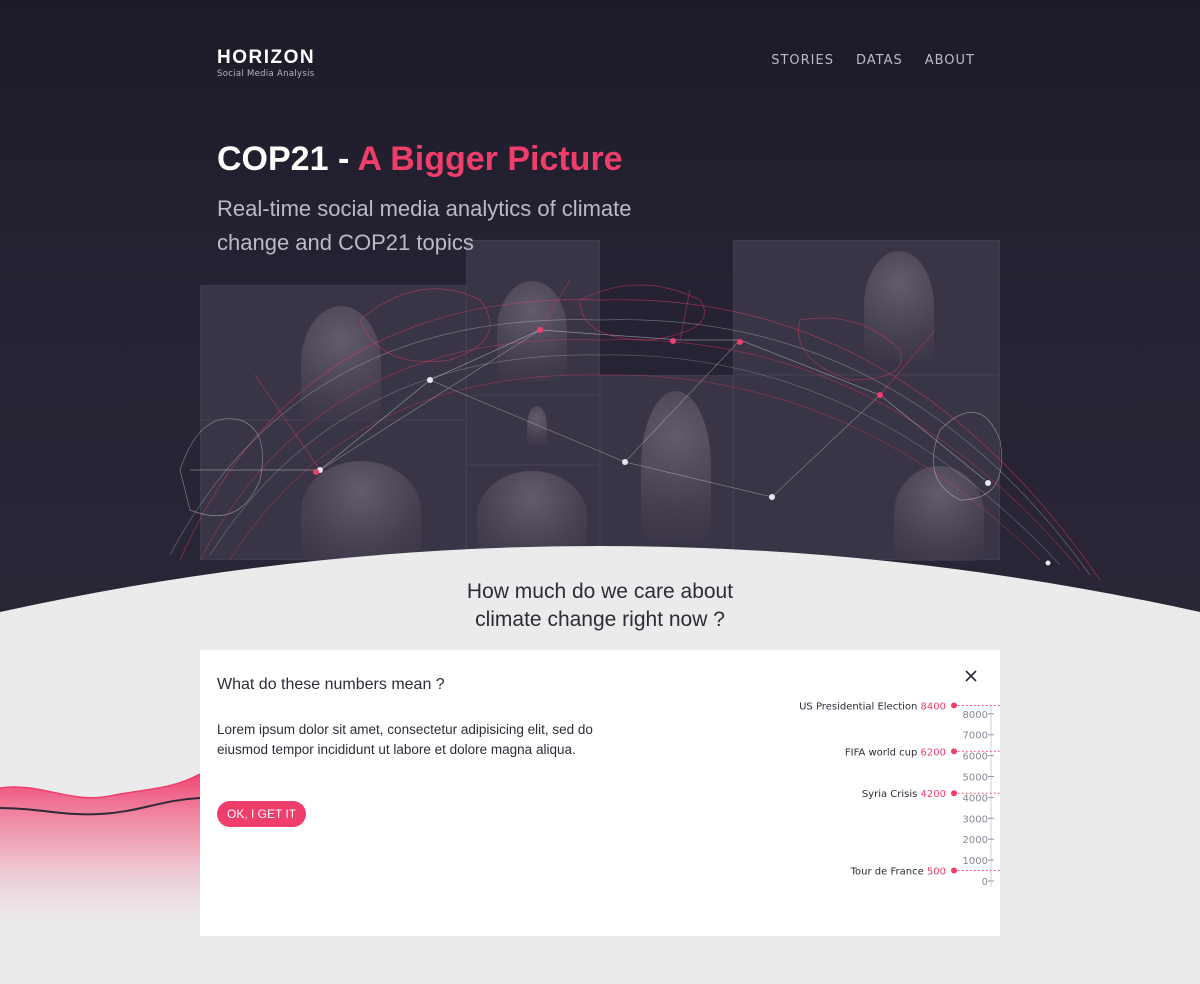  Describe the element at coordinates (262, 814) in the screenshot. I see `ok-button: OK, I GET IT` at that location.